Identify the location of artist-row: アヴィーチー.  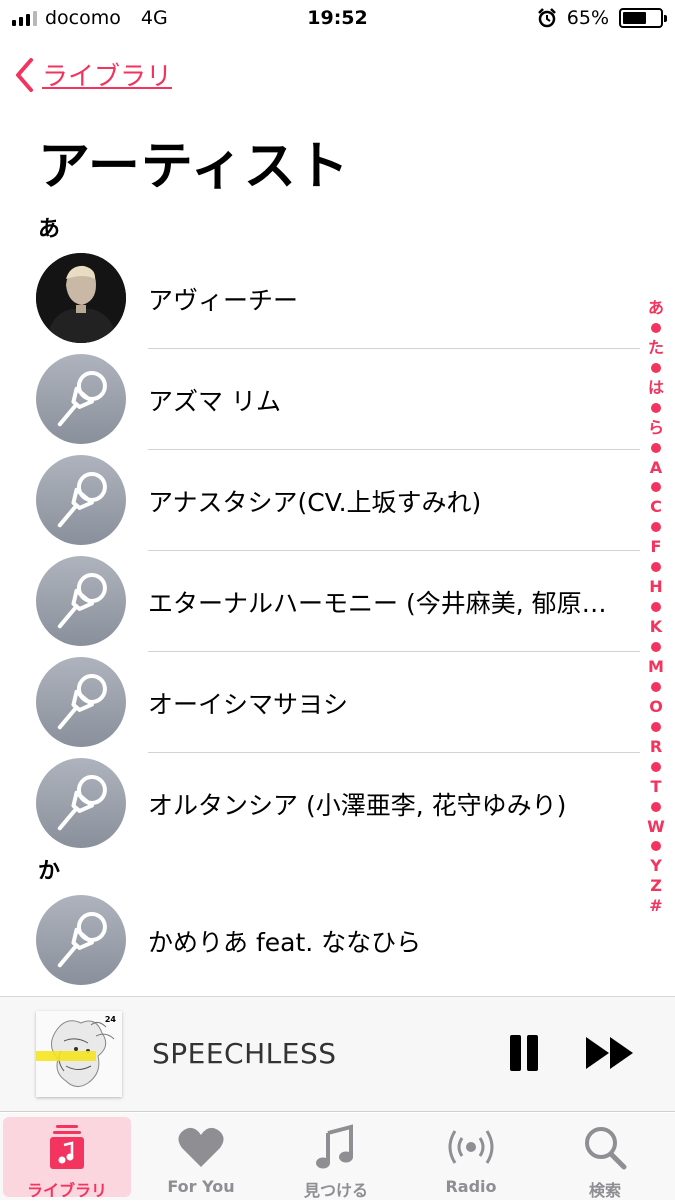
(320, 298).